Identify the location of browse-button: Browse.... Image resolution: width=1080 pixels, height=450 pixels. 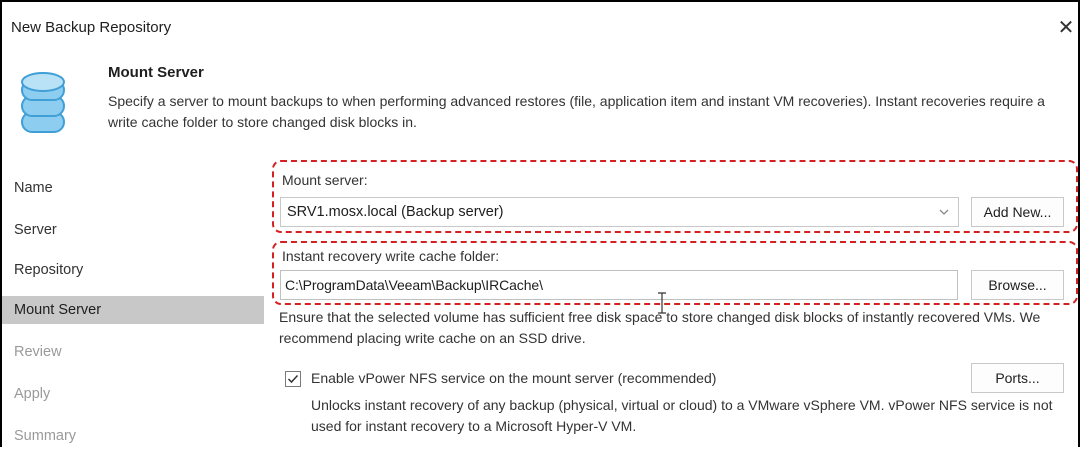
(1017, 285).